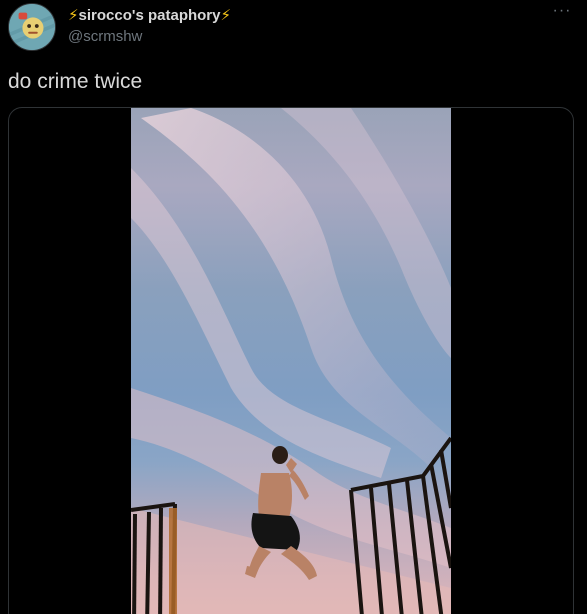 This screenshot has width=587, height=614. I want to click on author-block: ⚡ sirocco's pataphory ⚡ @scrmshw, so click(149, 26).